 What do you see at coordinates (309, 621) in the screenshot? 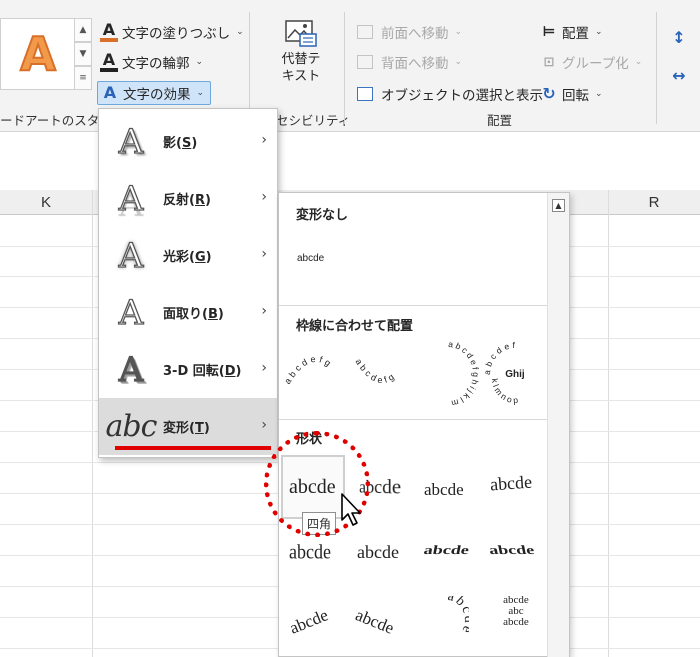
I see `warp-arch-down-option: abcde` at bounding box center [309, 621].